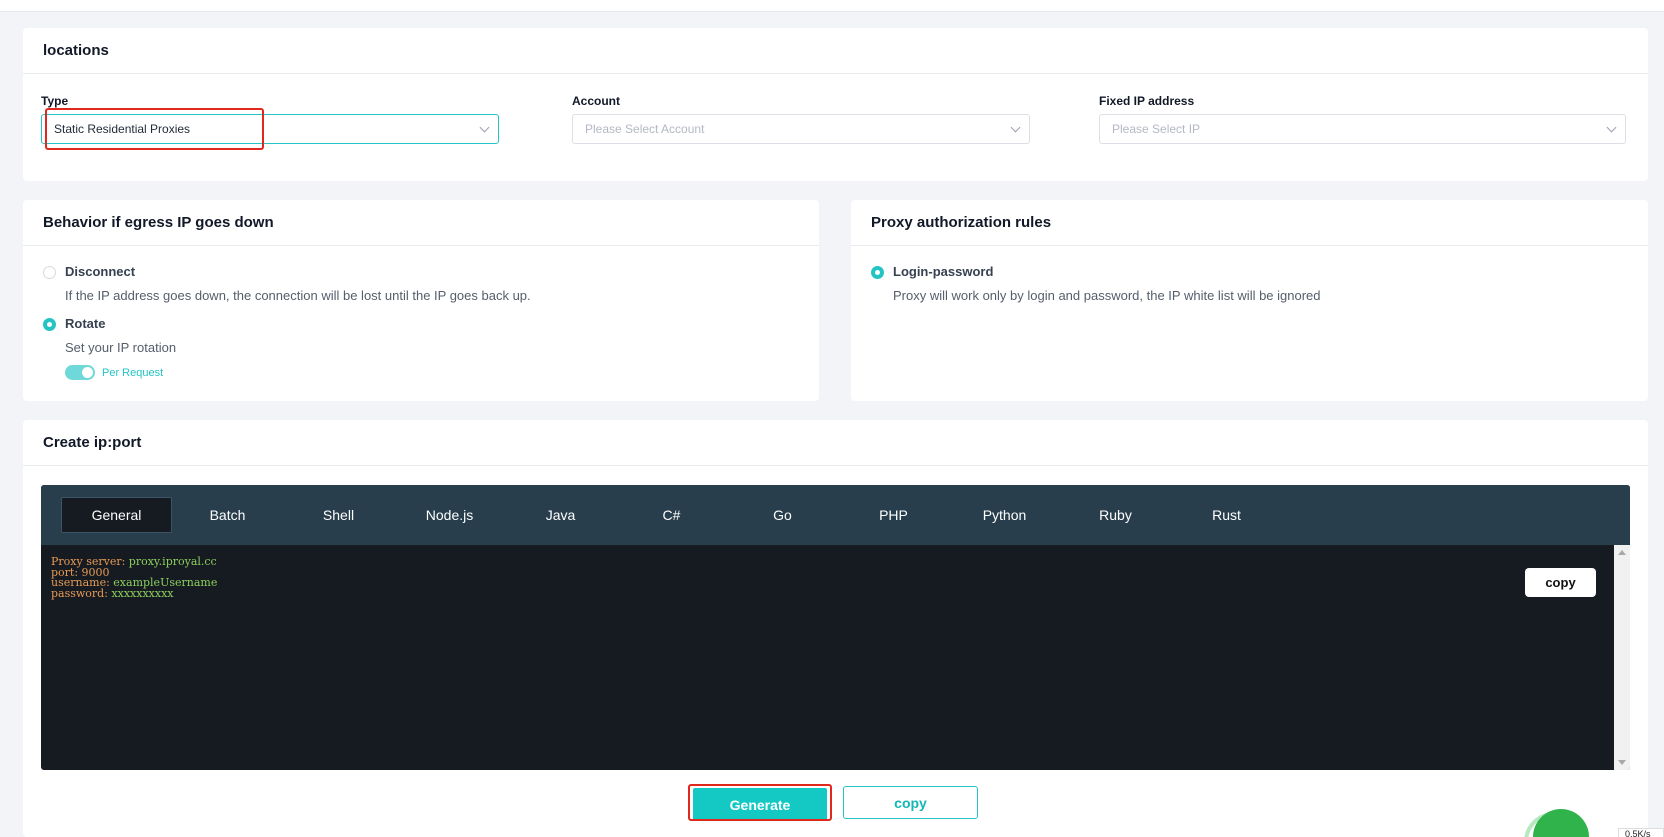  I want to click on fixed-ip-select-placeholder: Please Select IP, so click(1156, 129).